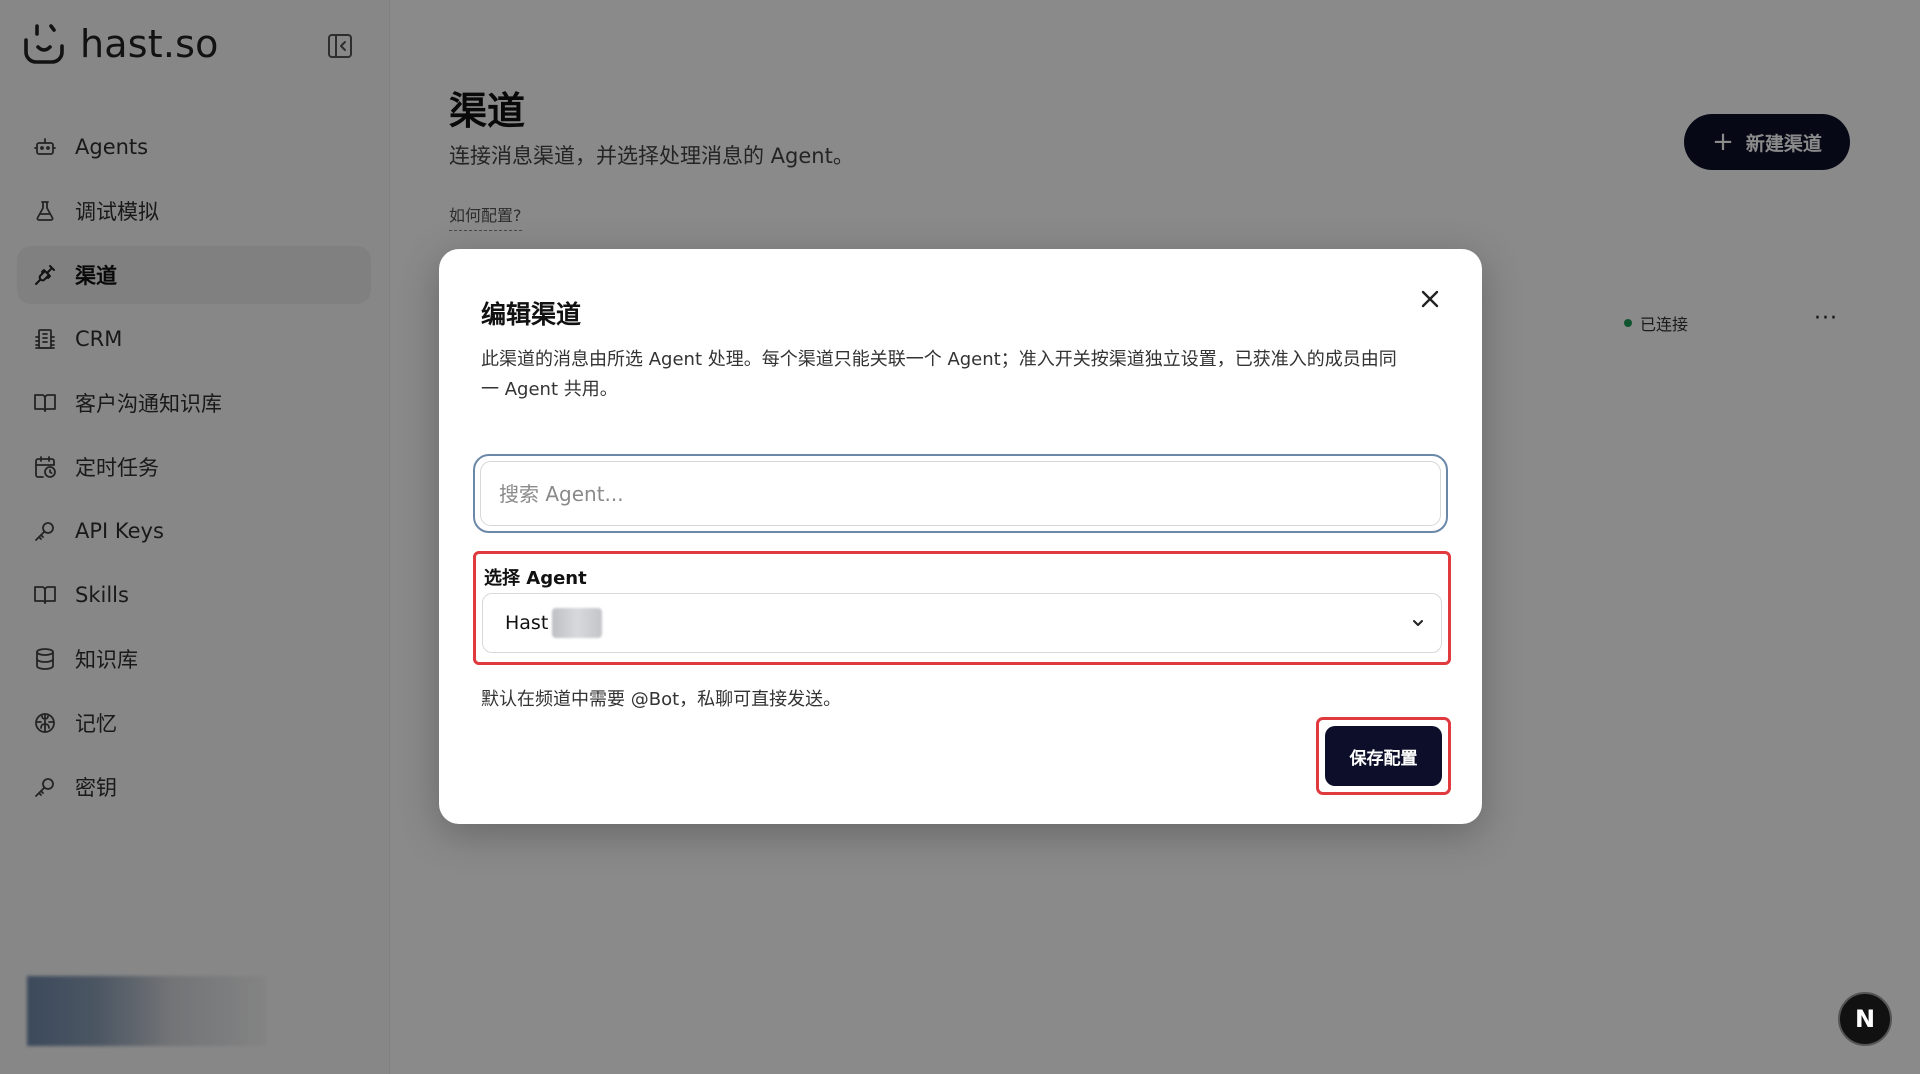 The height and width of the screenshot is (1074, 1920). What do you see at coordinates (661, 699) in the screenshot?
I see `mention-hint: 默认在频道中需要 @Bot，私聊可直接发送。` at bounding box center [661, 699].